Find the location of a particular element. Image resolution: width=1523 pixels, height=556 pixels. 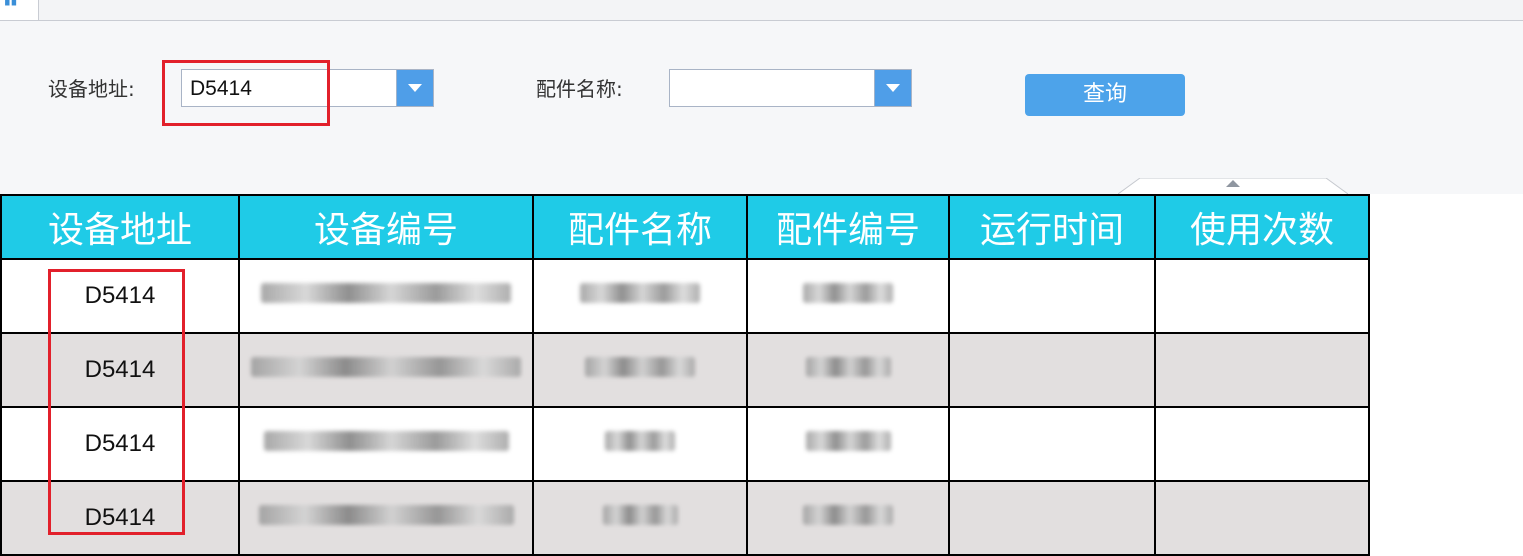

tab-icon: ▮▮ is located at coordinates (11, 3).